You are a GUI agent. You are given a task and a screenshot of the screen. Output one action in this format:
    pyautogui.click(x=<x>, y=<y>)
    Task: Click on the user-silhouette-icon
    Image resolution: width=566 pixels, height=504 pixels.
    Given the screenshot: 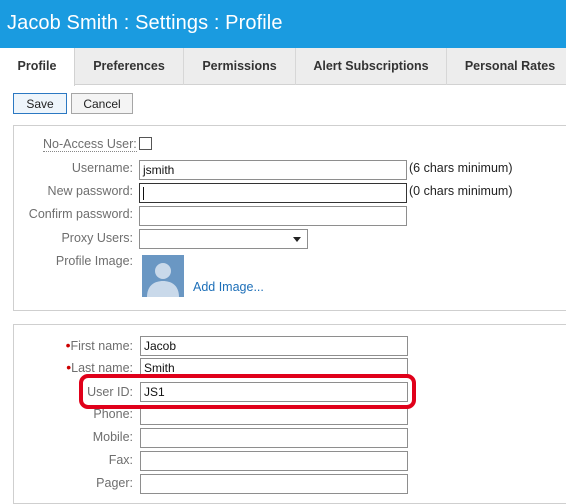 What is the action you would take?
    pyautogui.click(x=163, y=276)
    